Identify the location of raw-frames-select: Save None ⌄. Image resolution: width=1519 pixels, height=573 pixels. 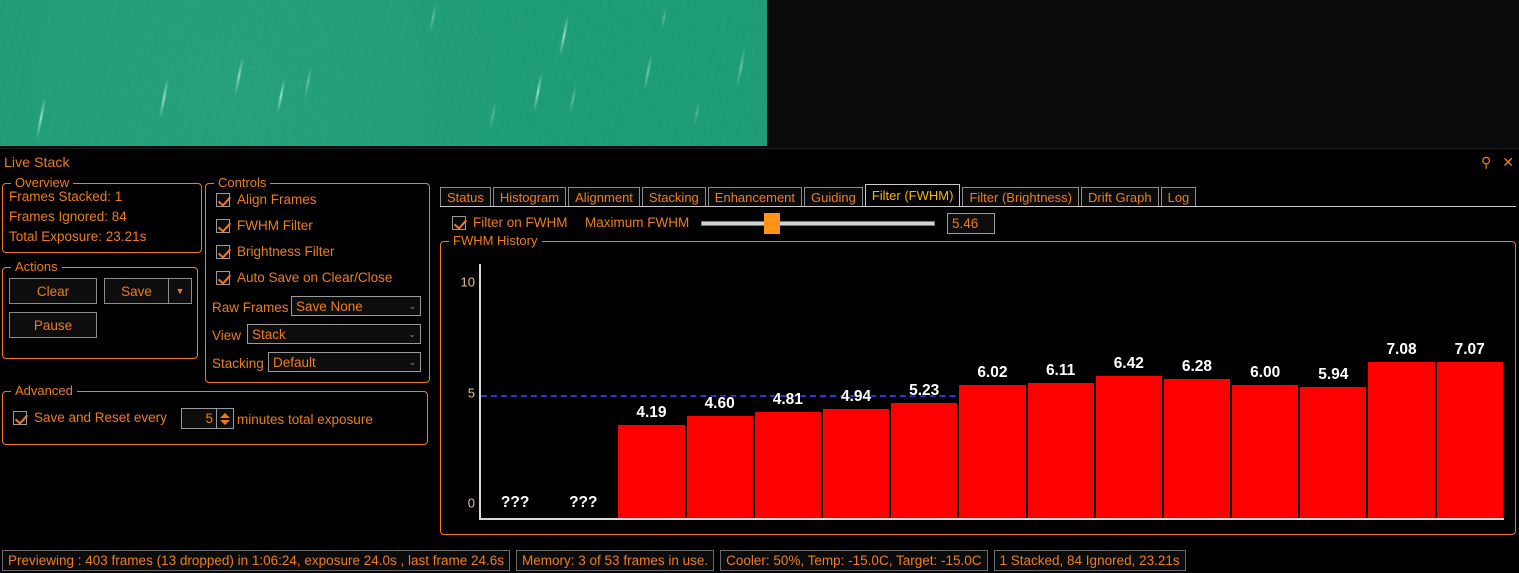
(356, 306).